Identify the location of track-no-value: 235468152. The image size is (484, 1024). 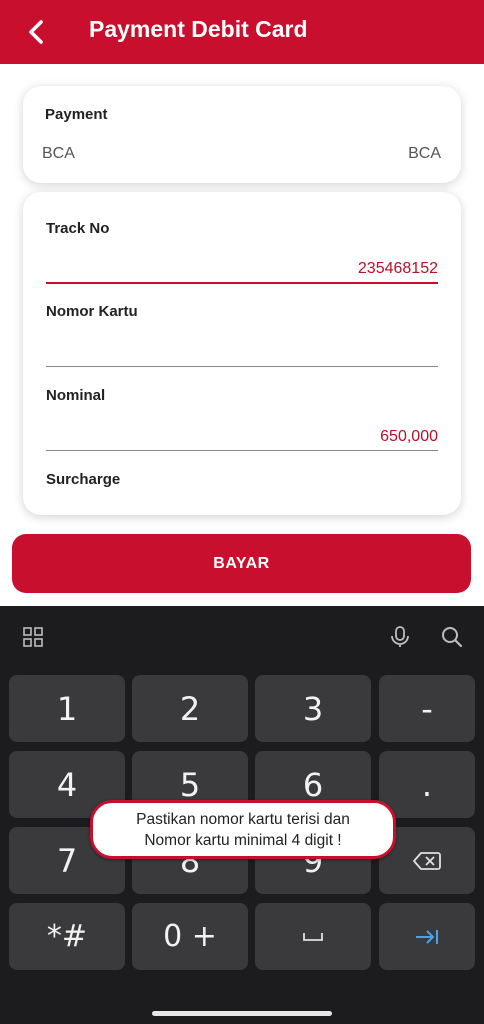
(398, 269).